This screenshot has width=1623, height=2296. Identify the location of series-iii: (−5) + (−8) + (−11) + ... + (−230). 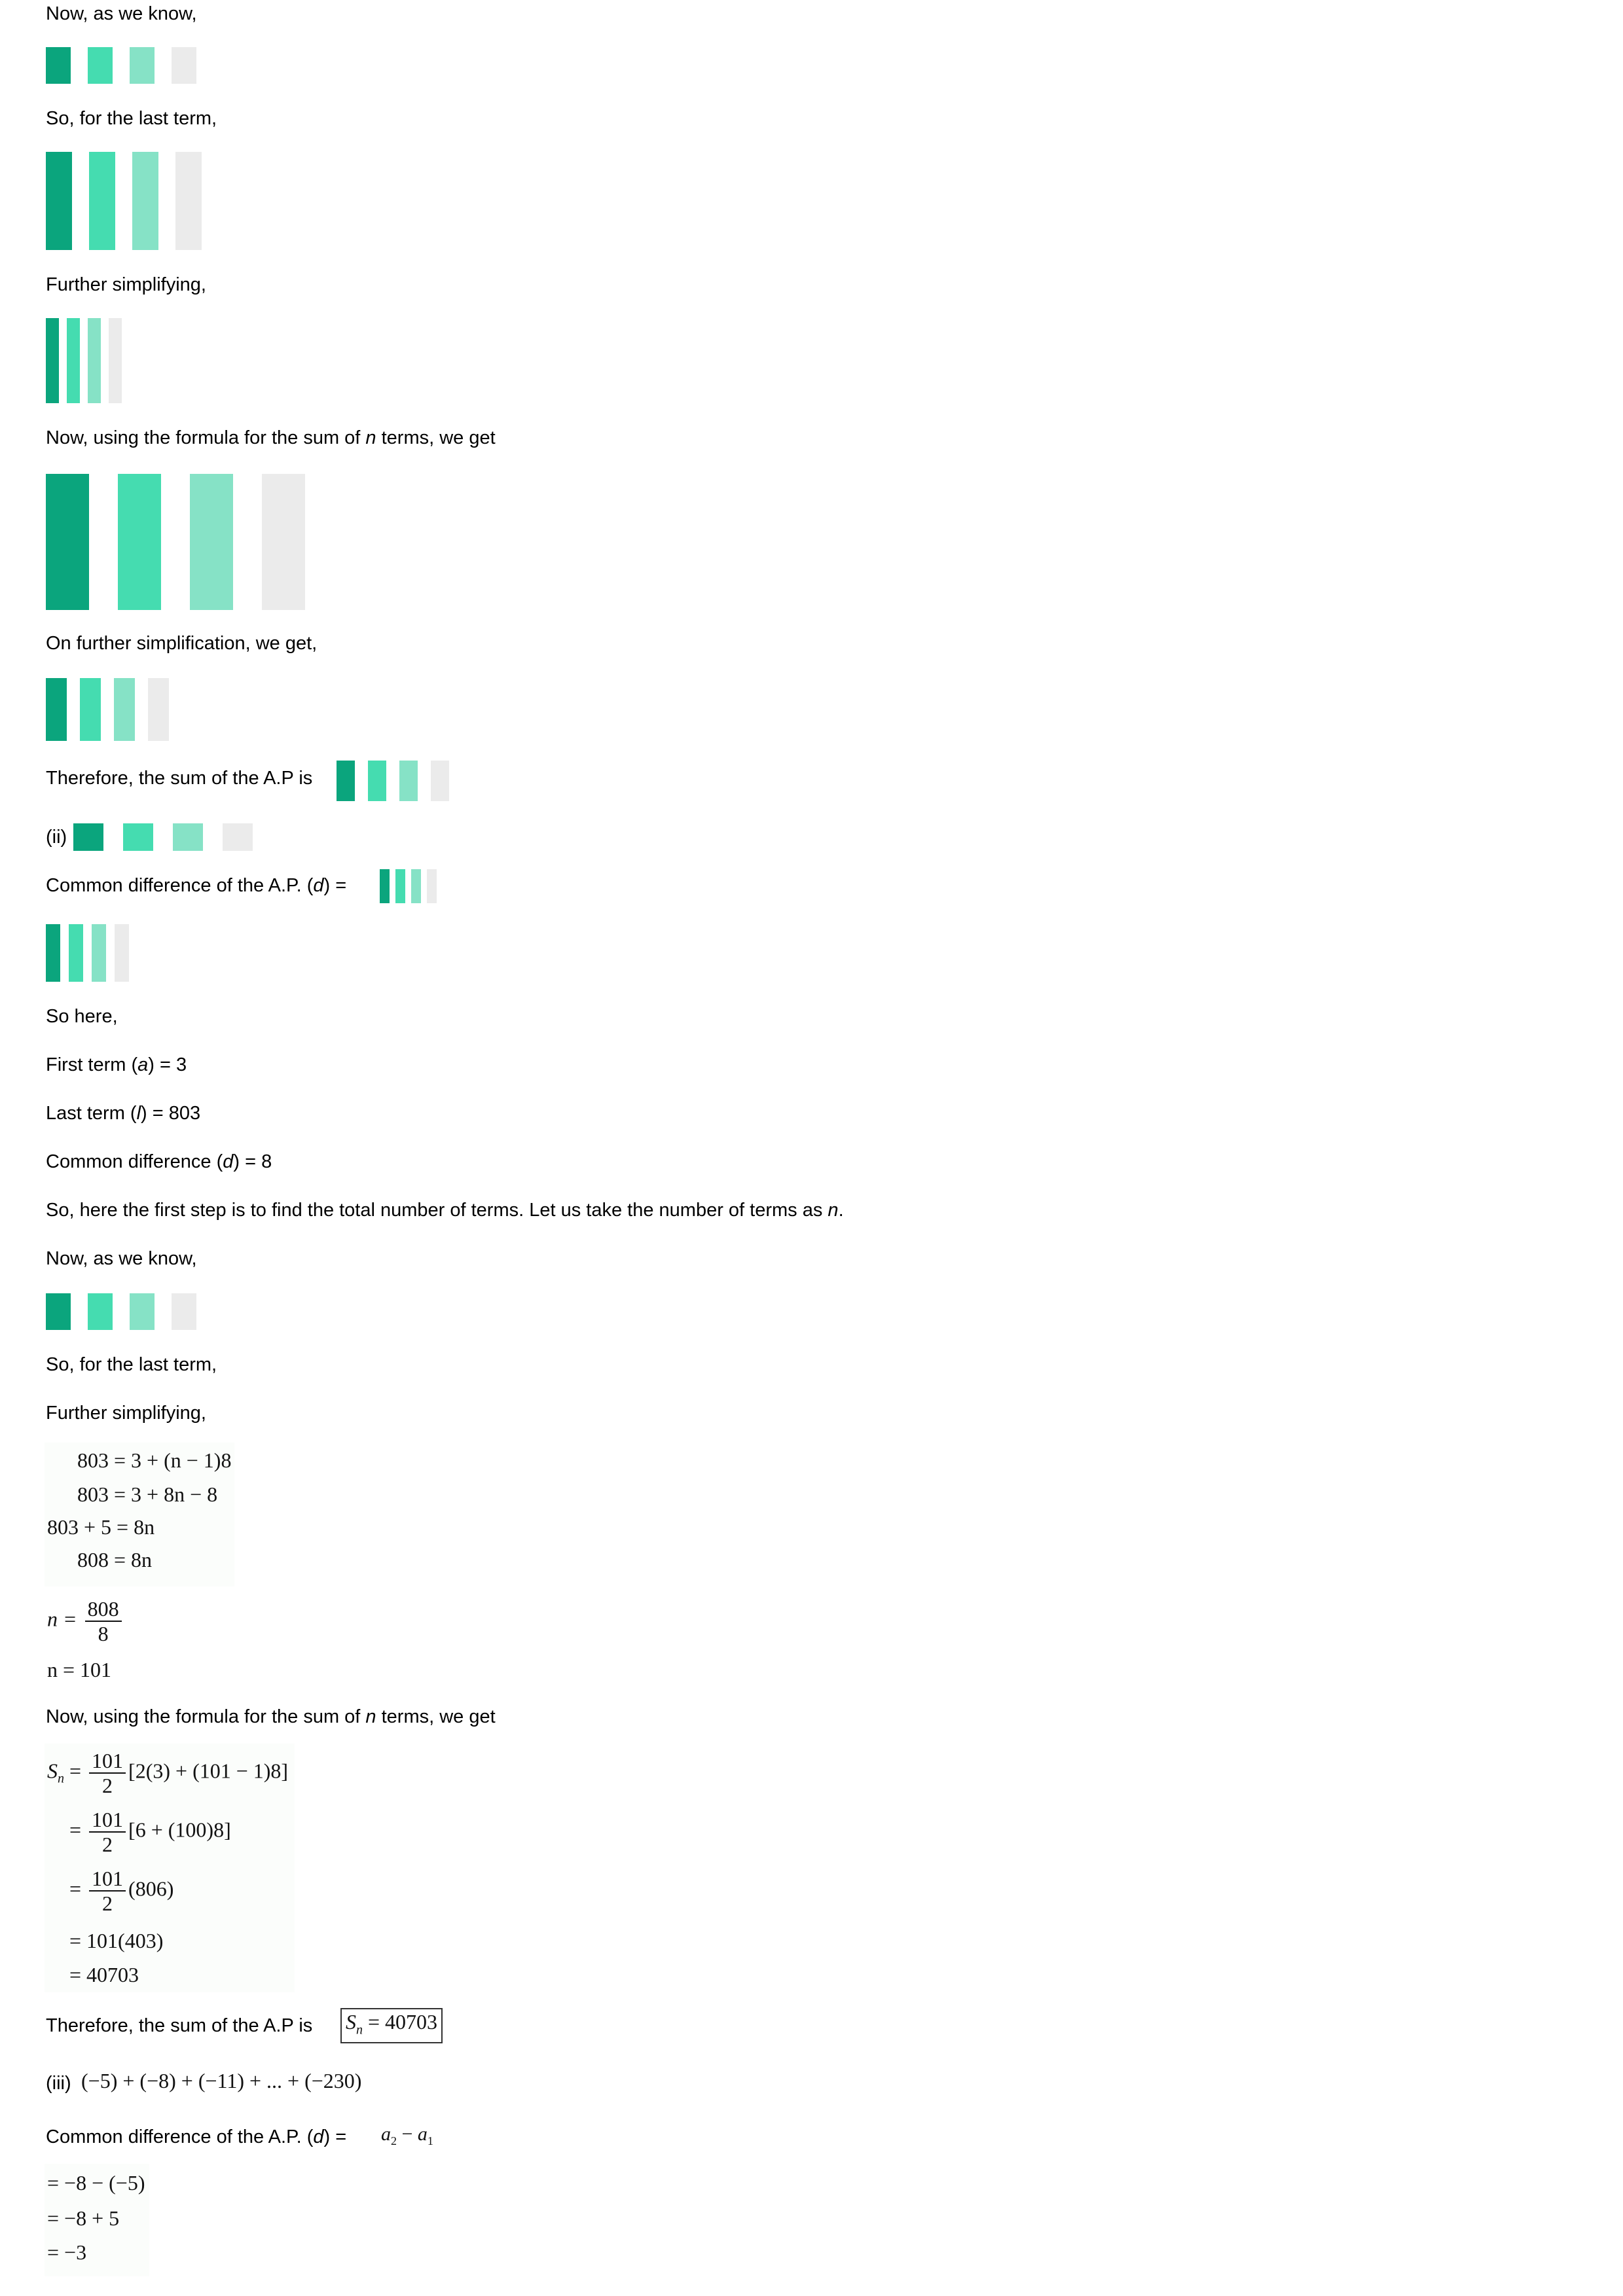
(221, 2080).